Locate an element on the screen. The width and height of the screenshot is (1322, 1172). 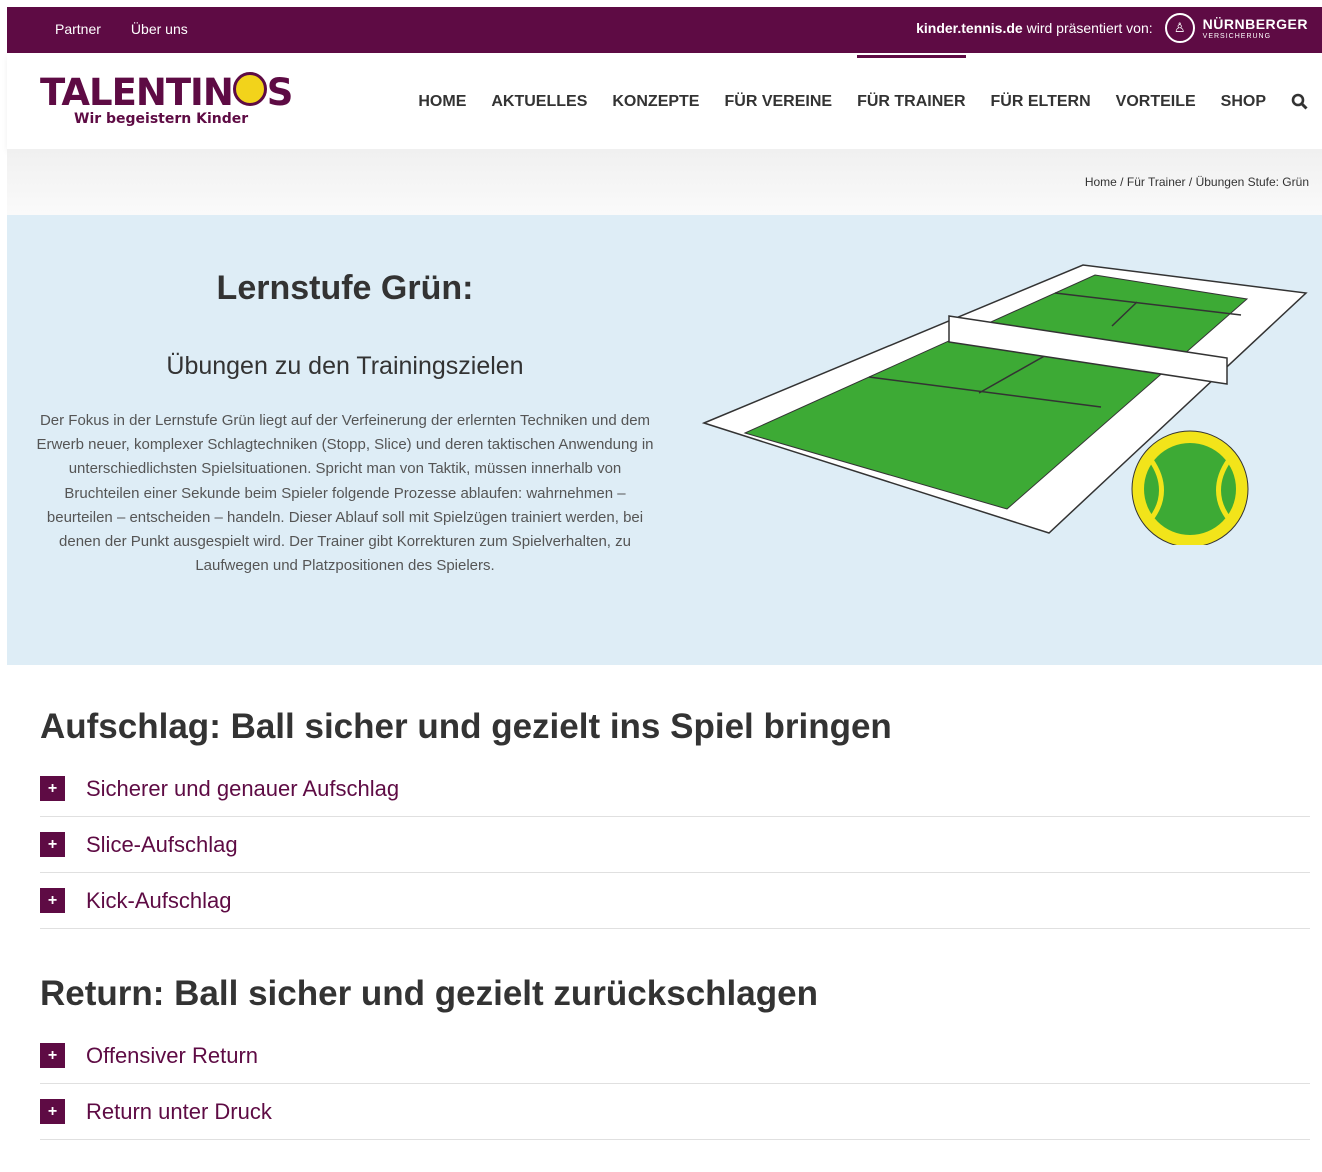
ueber-uns-link: Über uns is located at coordinates (159, 29).